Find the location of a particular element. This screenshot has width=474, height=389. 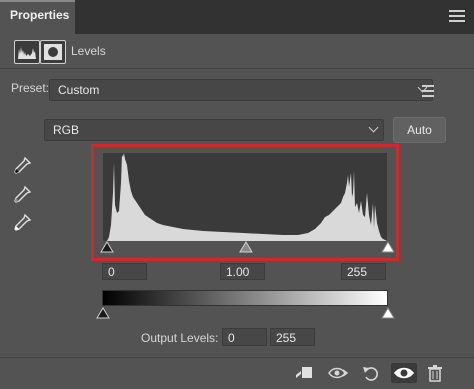

mask-icon is located at coordinates (53, 52).